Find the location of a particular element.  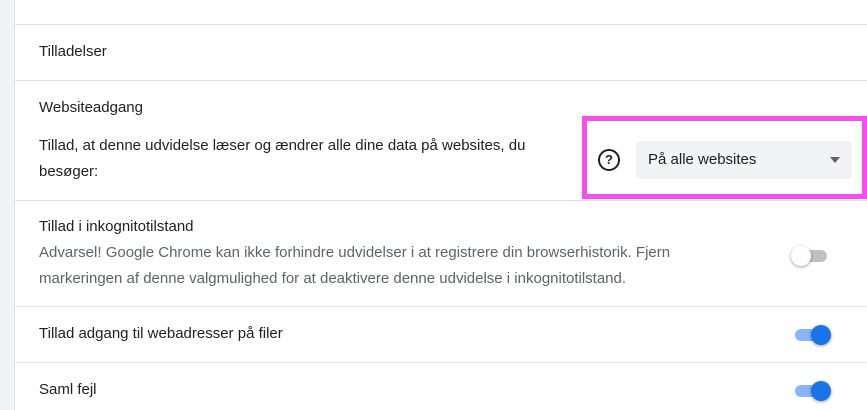

file-urls-toggle is located at coordinates (812, 334).